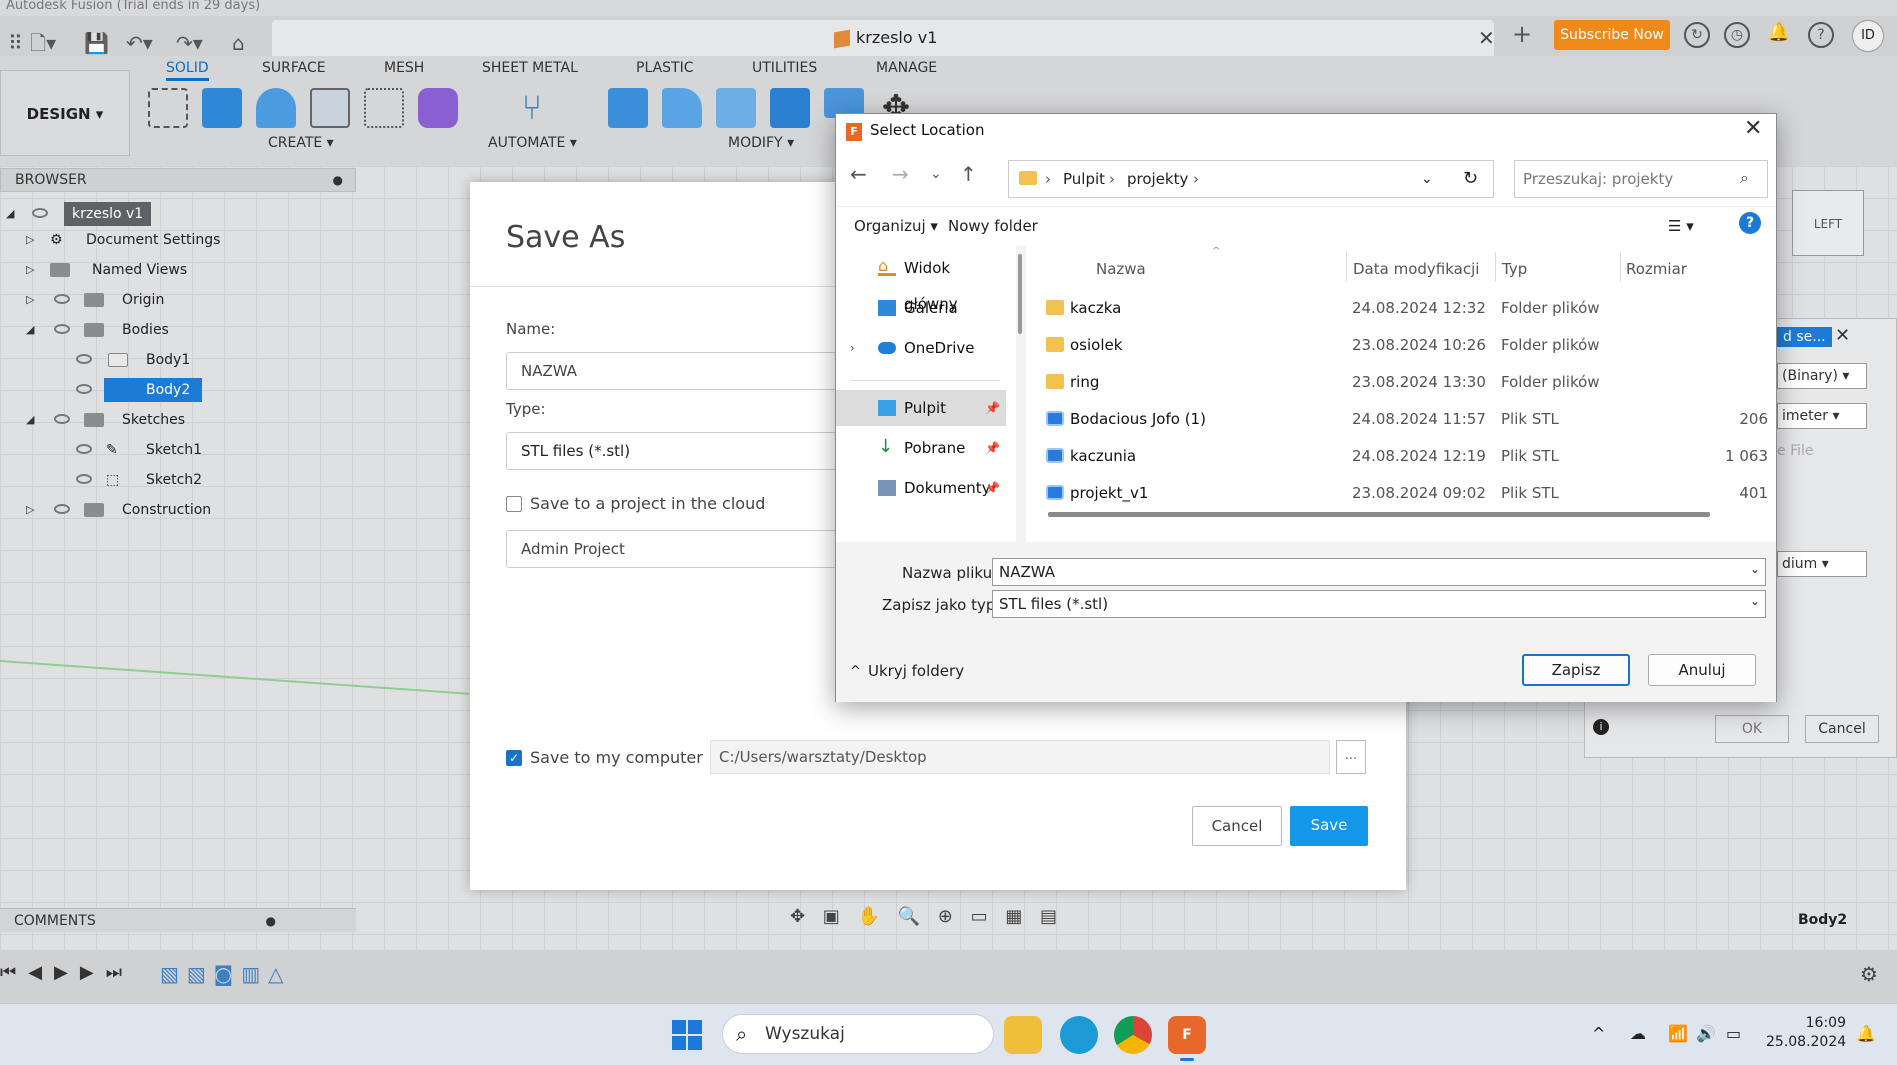 The height and width of the screenshot is (1065, 1897). What do you see at coordinates (628, 108) in the screenshot?
I see `press-pull-icon` at bounding box center [628, 108].